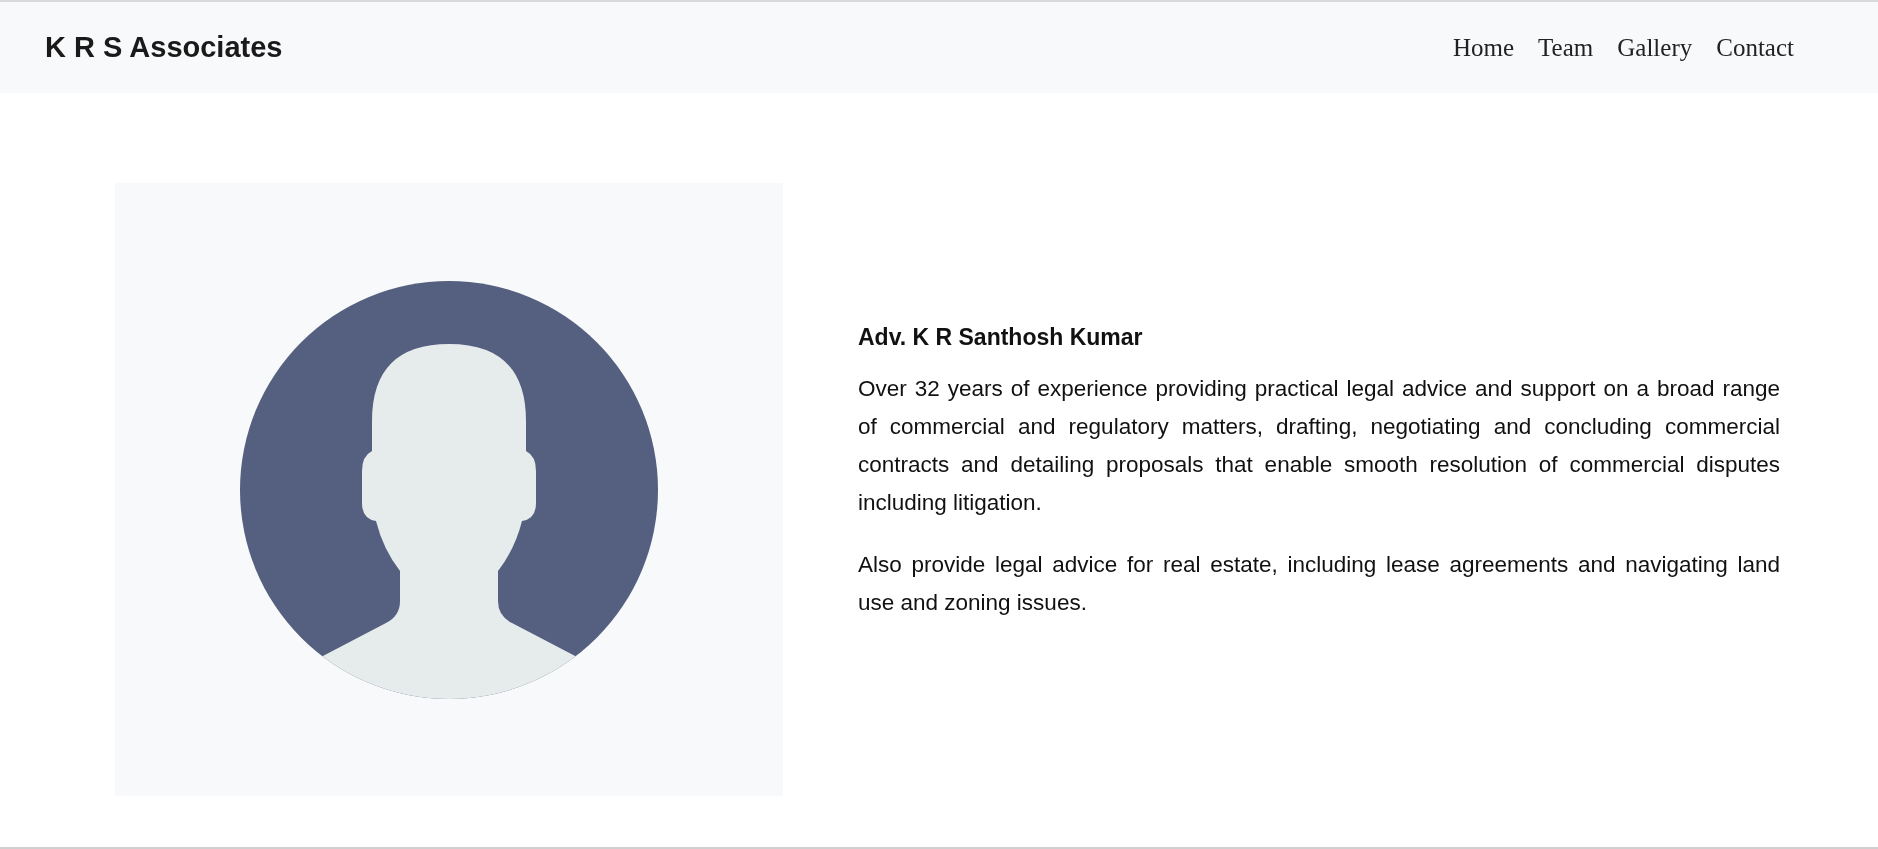 The height and width of the screenshot is (849, 1878). Describe the element at coordinates (164, 47) in the screenshot. I see `brand-link: K R S Associates` at that location.